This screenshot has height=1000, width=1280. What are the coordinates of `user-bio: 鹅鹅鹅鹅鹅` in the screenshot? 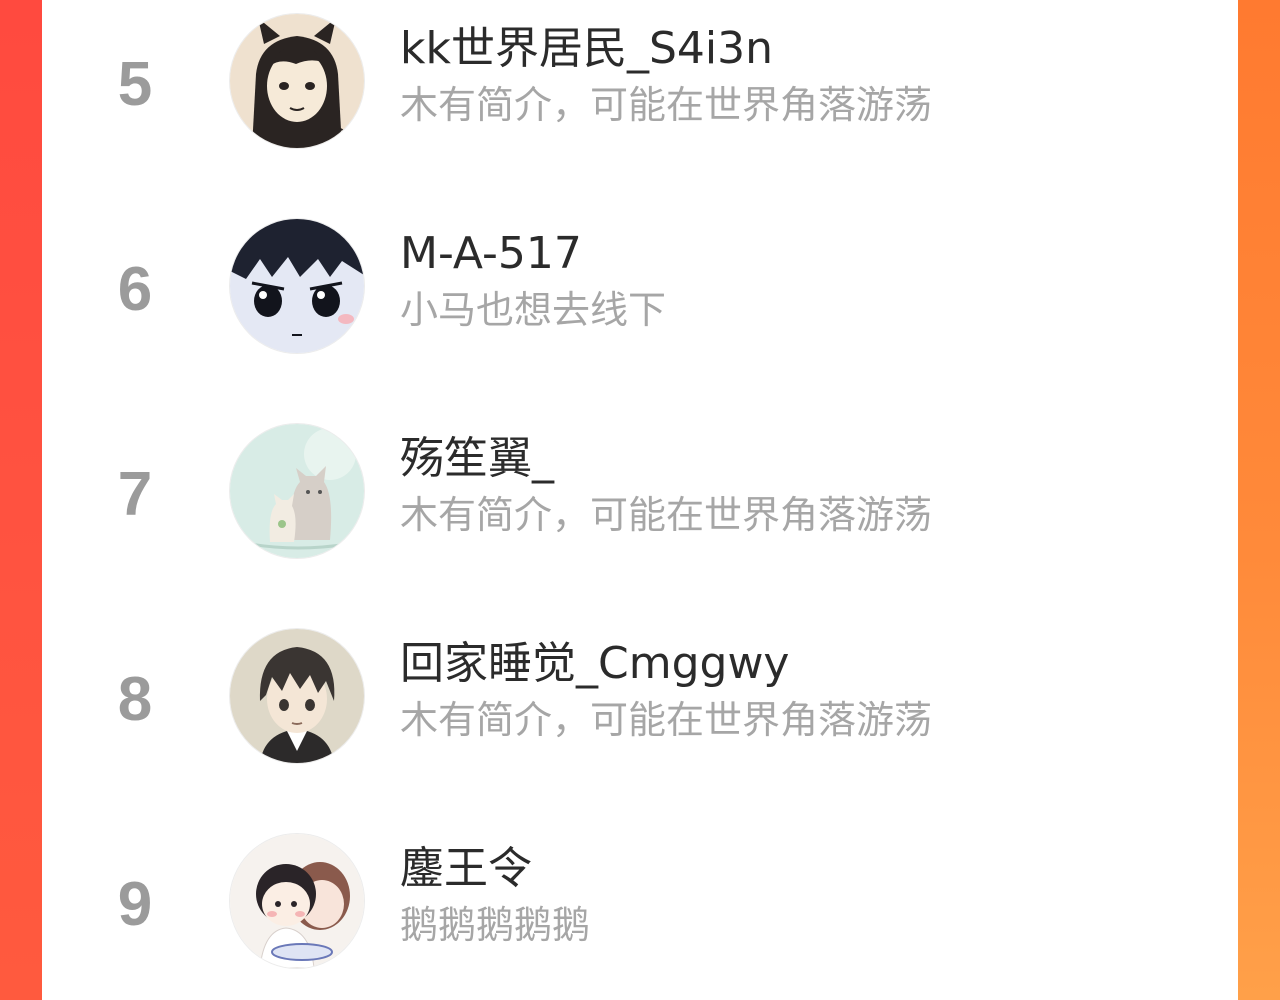 It's located at (495, 925).